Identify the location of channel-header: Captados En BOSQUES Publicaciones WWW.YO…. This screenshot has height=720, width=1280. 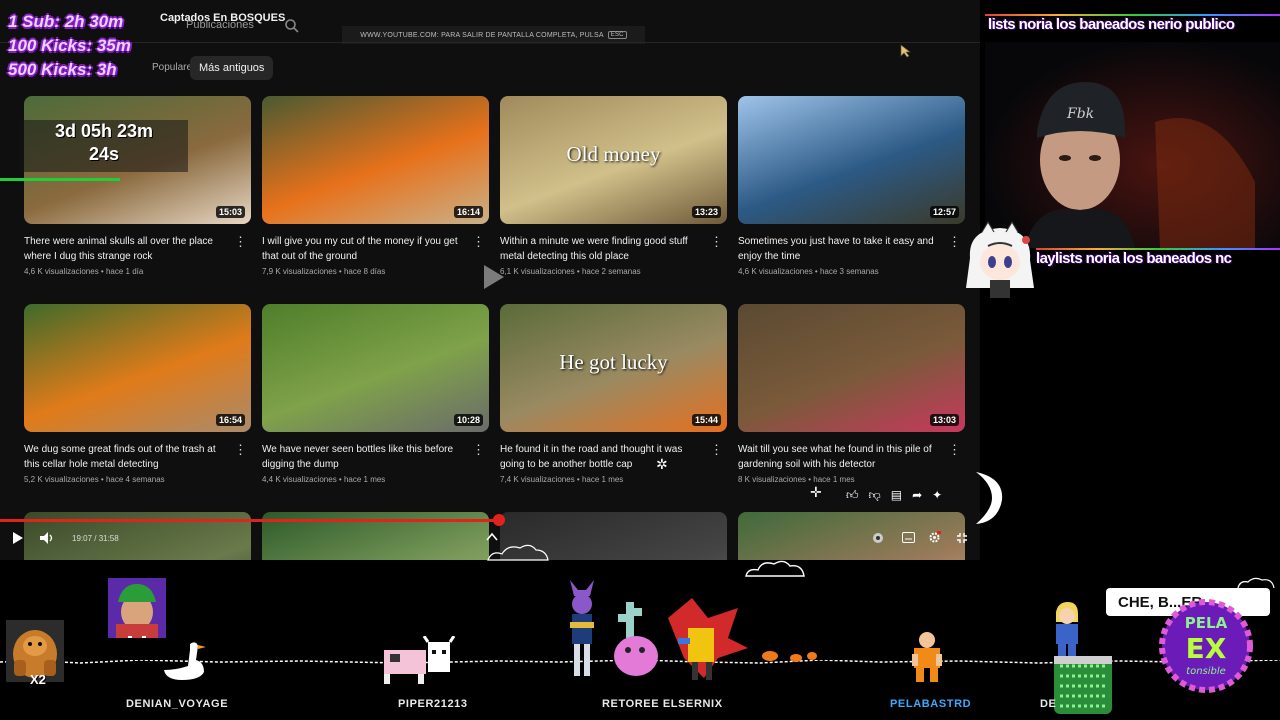
(490, 25).